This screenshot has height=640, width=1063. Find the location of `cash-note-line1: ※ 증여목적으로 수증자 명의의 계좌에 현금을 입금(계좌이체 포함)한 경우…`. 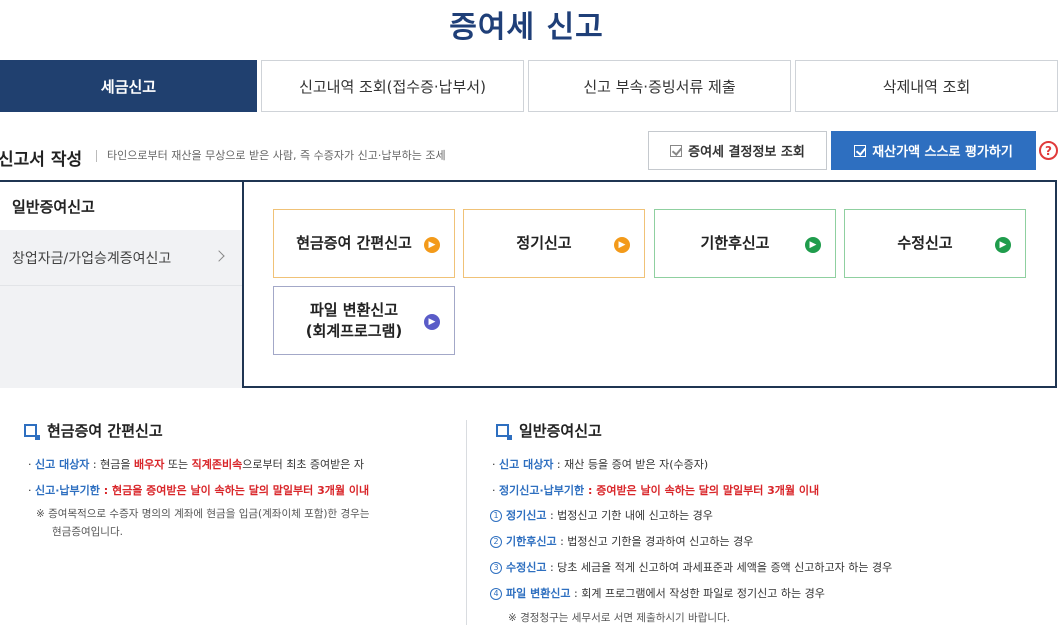

cash-note-line1: ※ 증여목적으로 수증자 명의의 계좌에 현금을 입금(계좌이체 포함)한 경우… is located at coordinates (203, 514).